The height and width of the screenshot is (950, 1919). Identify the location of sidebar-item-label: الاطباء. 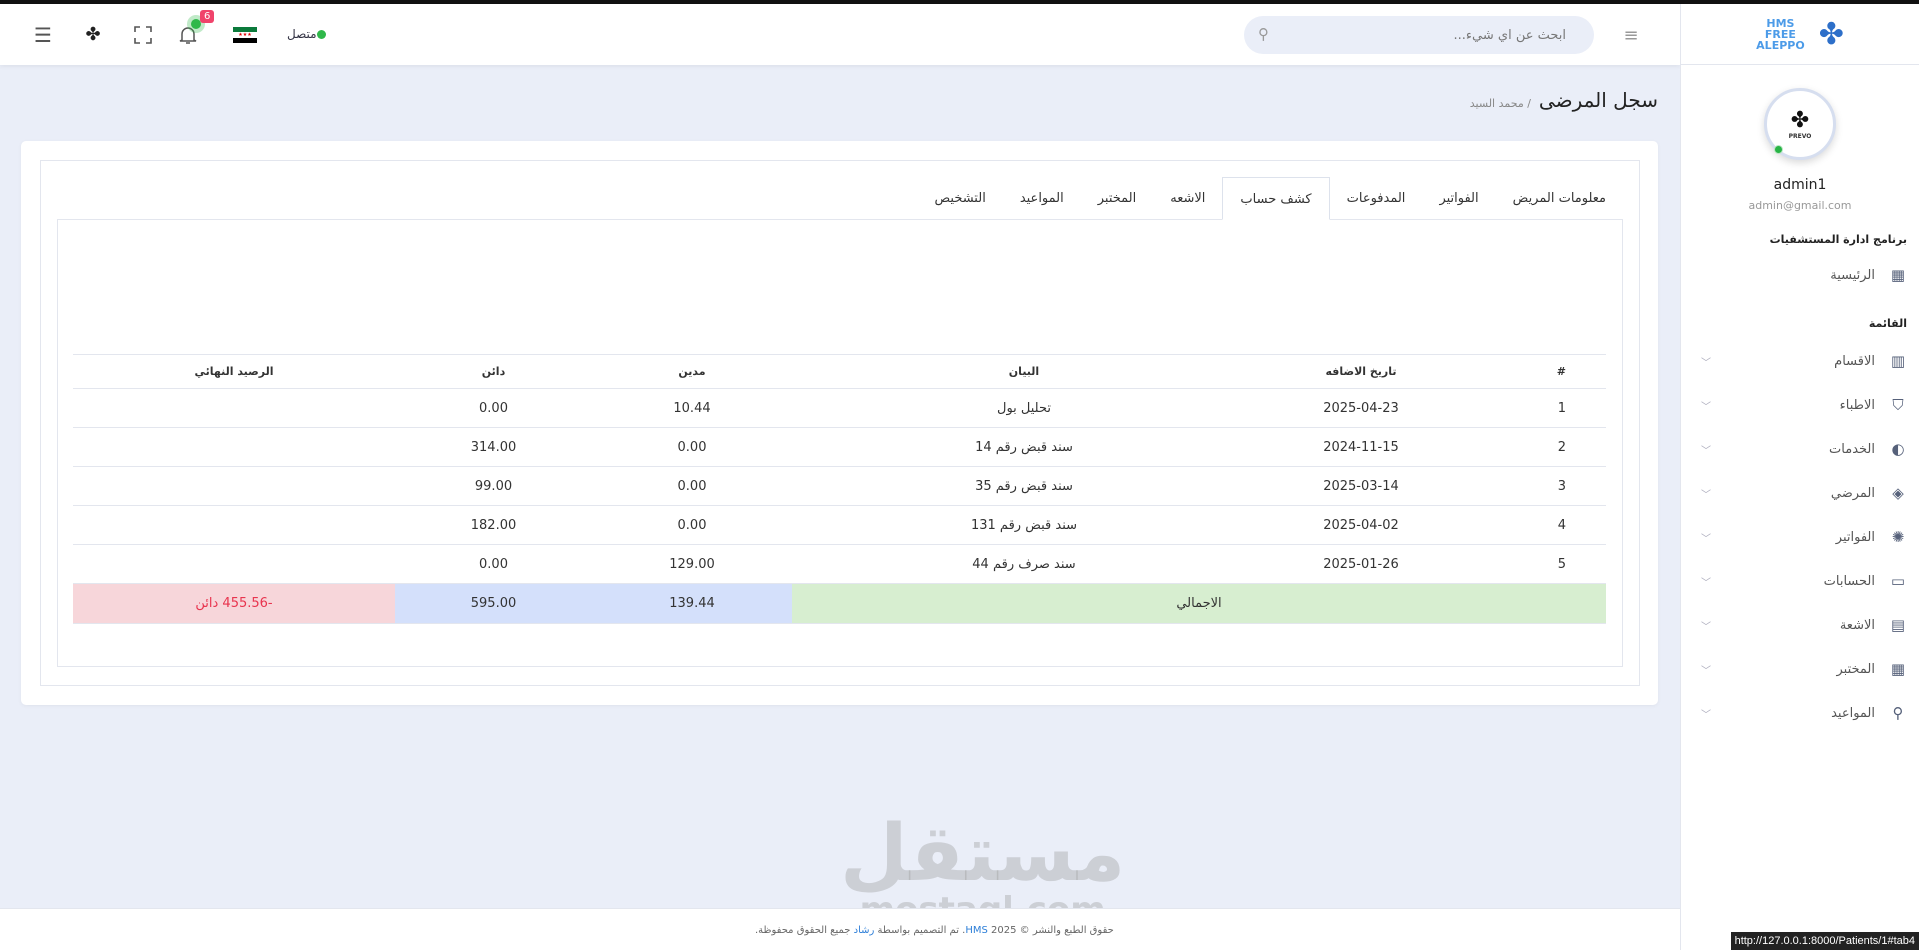
(1857, 405).